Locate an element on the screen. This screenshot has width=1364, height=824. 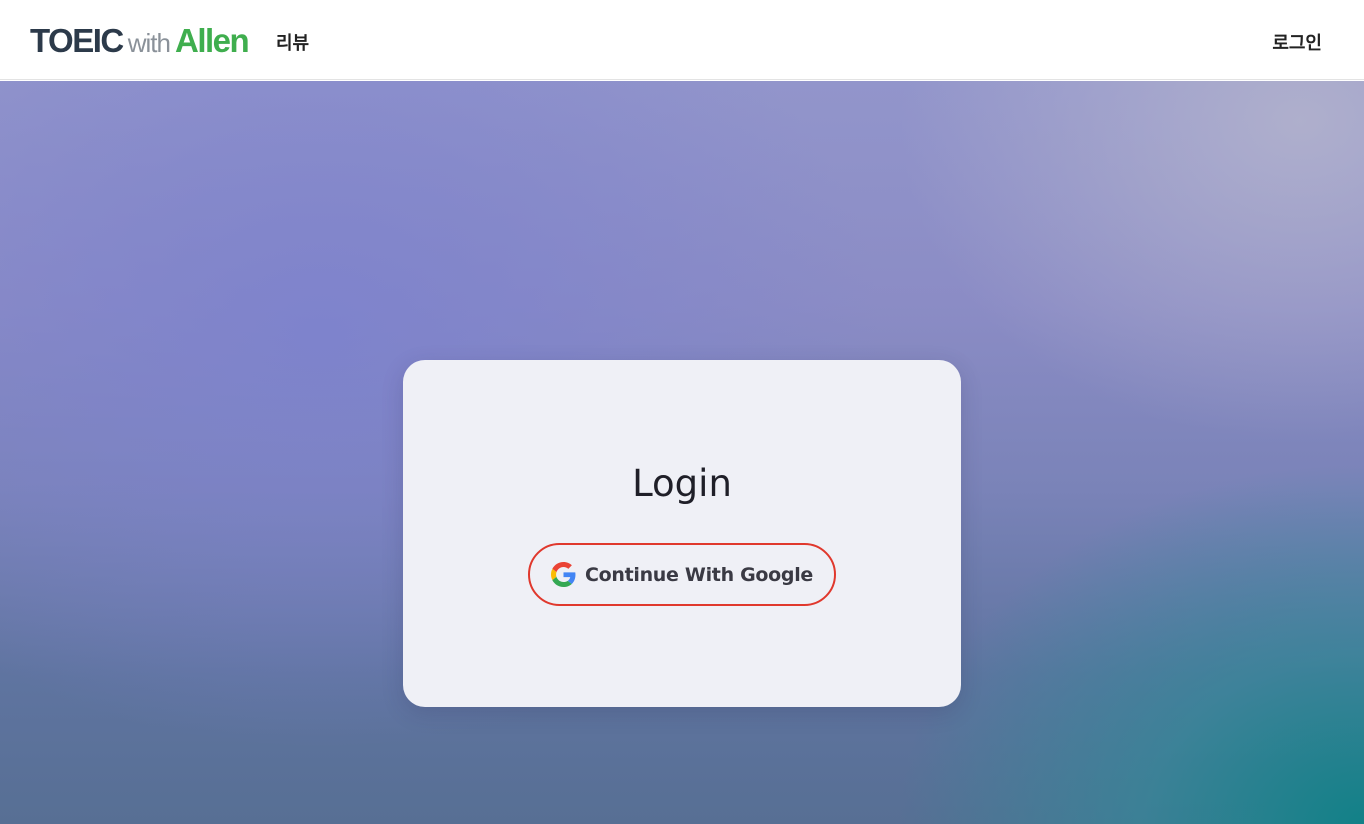
continue-with-google-button: Continue With Google is located at coordinates (682, 574).